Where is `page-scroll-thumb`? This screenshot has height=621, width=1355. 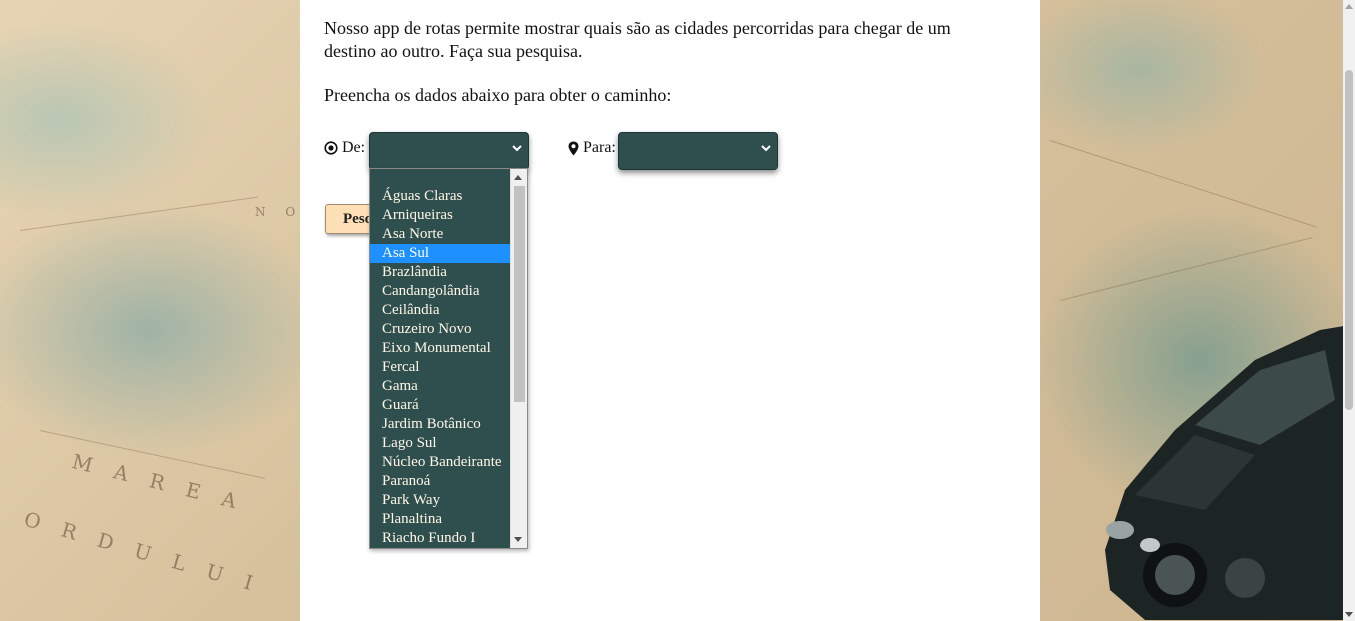
page-scroll-thumb is located at coordinates (1349, 240).